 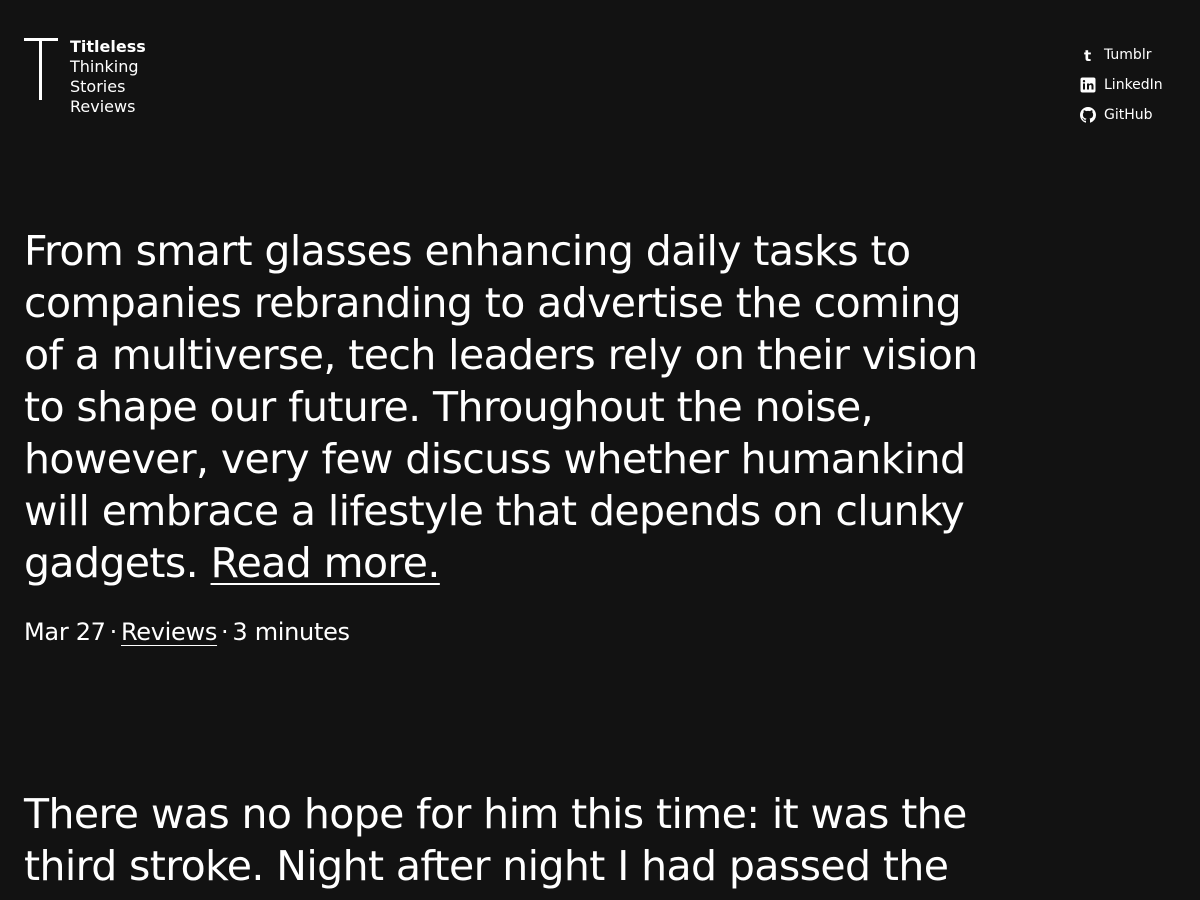 I want to click on post-date: Mar 27, so click(x=65, y=632).